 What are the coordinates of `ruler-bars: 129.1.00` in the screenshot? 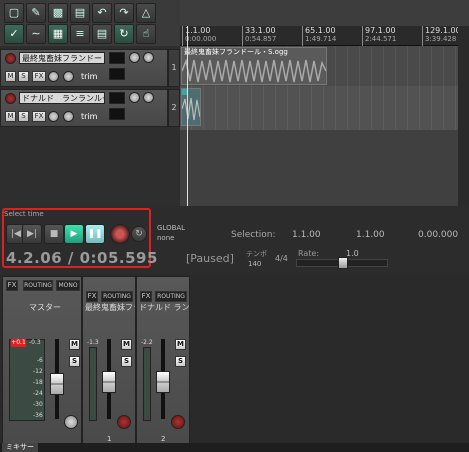 It's located at (443, 30).